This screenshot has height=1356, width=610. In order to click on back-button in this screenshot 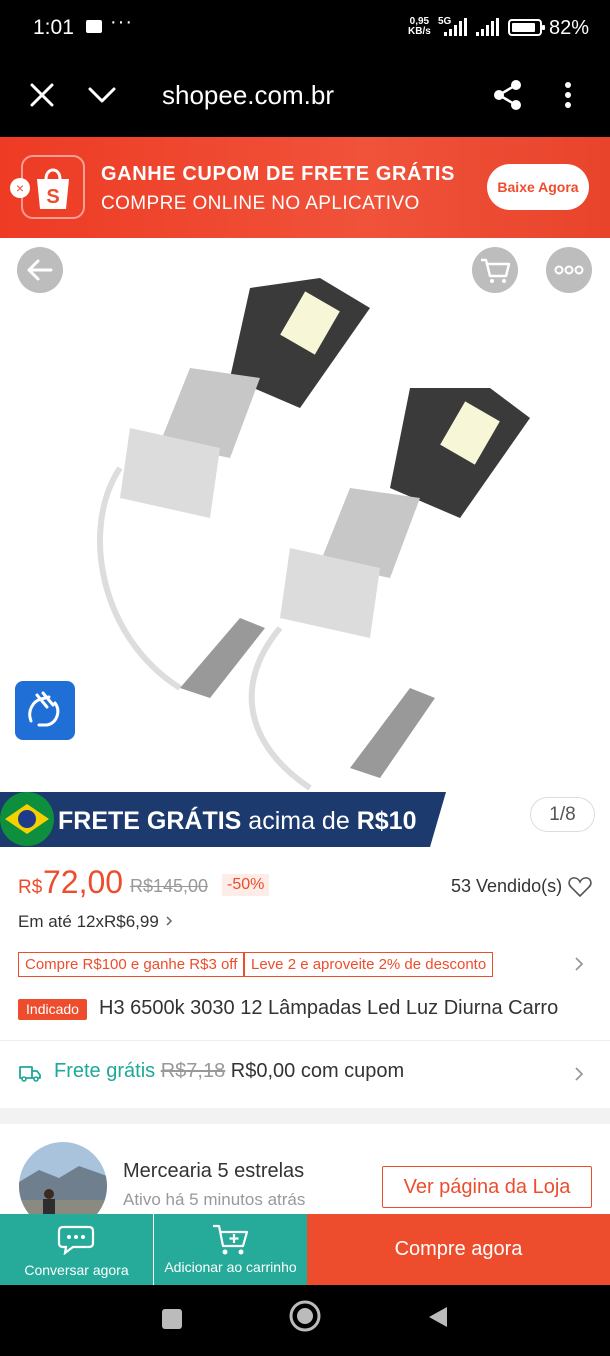, I will do `click(40, 270)`.